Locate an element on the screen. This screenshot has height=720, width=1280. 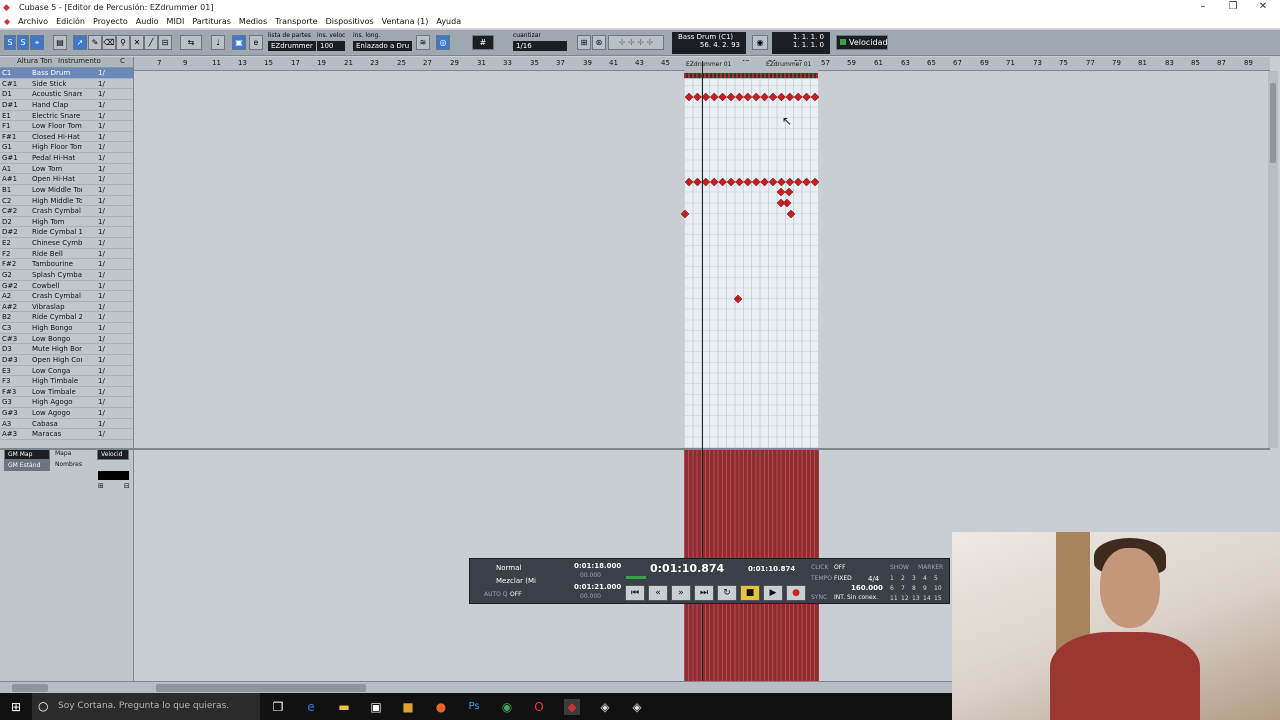
show-label: SHOW is located at coordinates (899, 567).